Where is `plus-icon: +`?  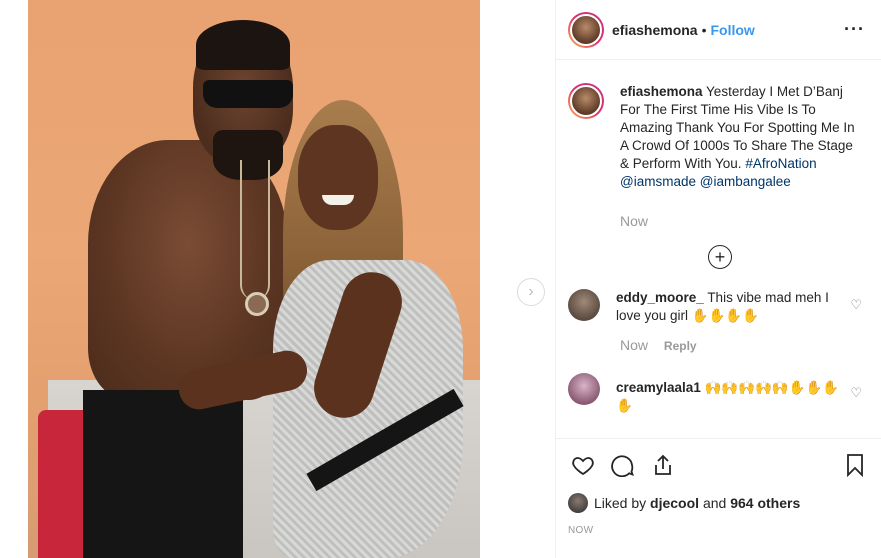
plus-icon: + is located at coordinates (720, 257).